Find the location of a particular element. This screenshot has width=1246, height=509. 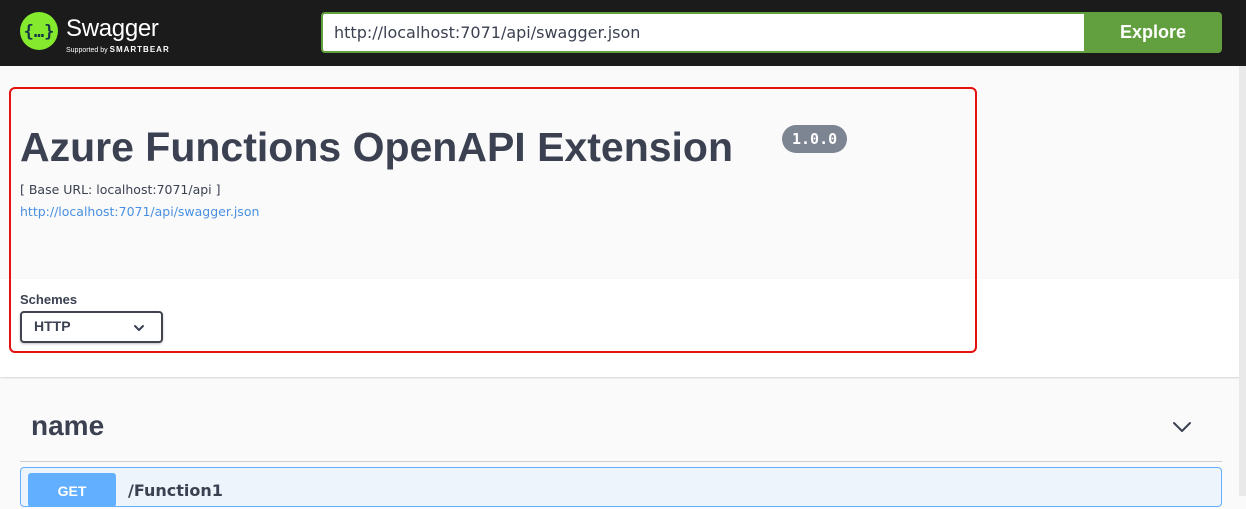

chevron-down-icon is located at coordinates (1182, 427).